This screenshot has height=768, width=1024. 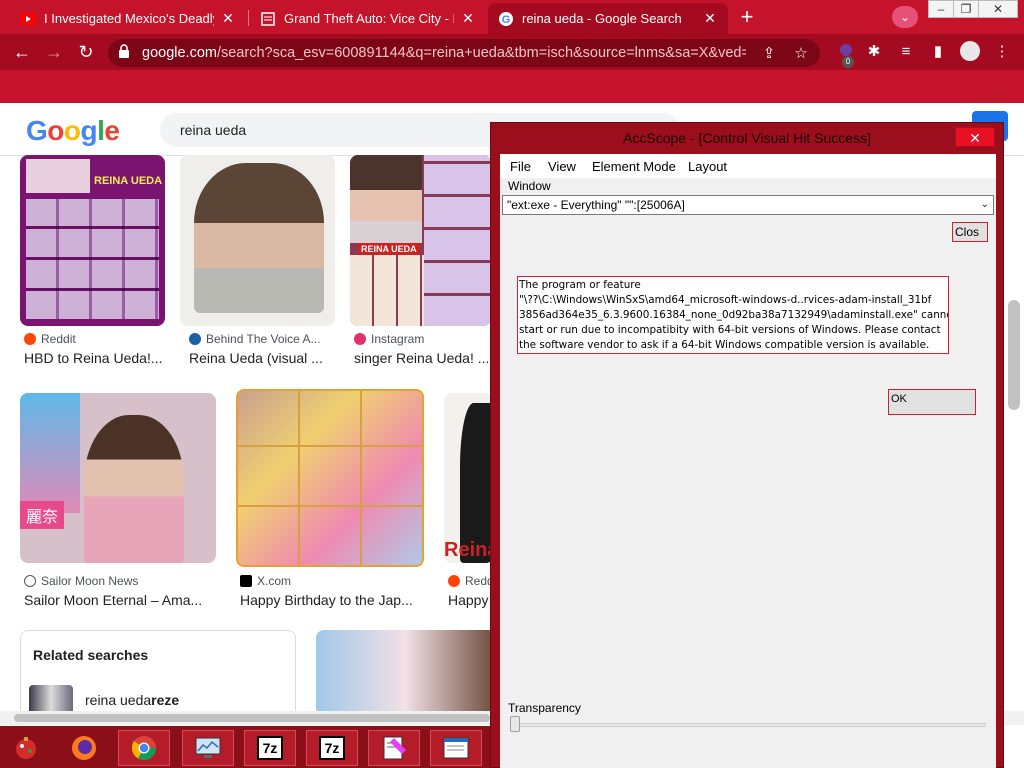 I want to click on behind-the-voice-icon, so click(x=195, y=339).